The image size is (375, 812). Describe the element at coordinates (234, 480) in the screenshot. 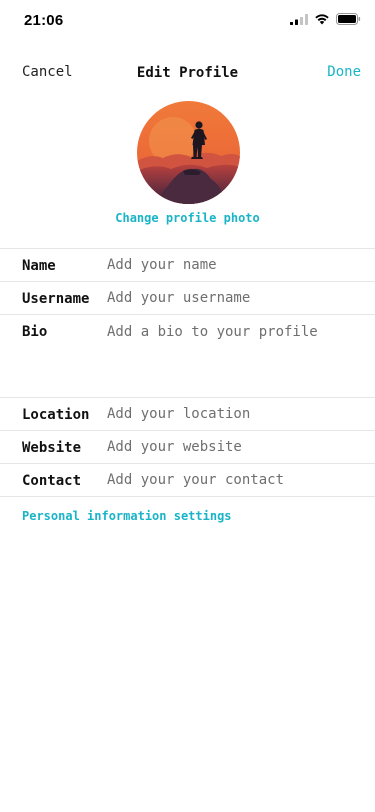

I see `contact-input` at that location.